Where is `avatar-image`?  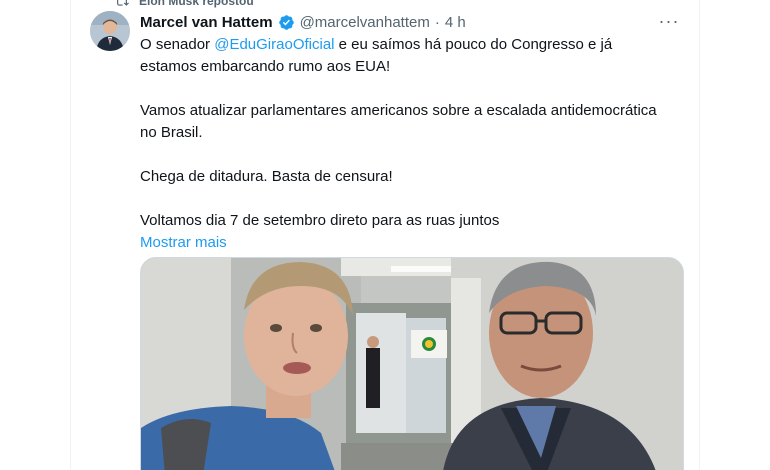 avatar-image is located at coordinates (110, 31).